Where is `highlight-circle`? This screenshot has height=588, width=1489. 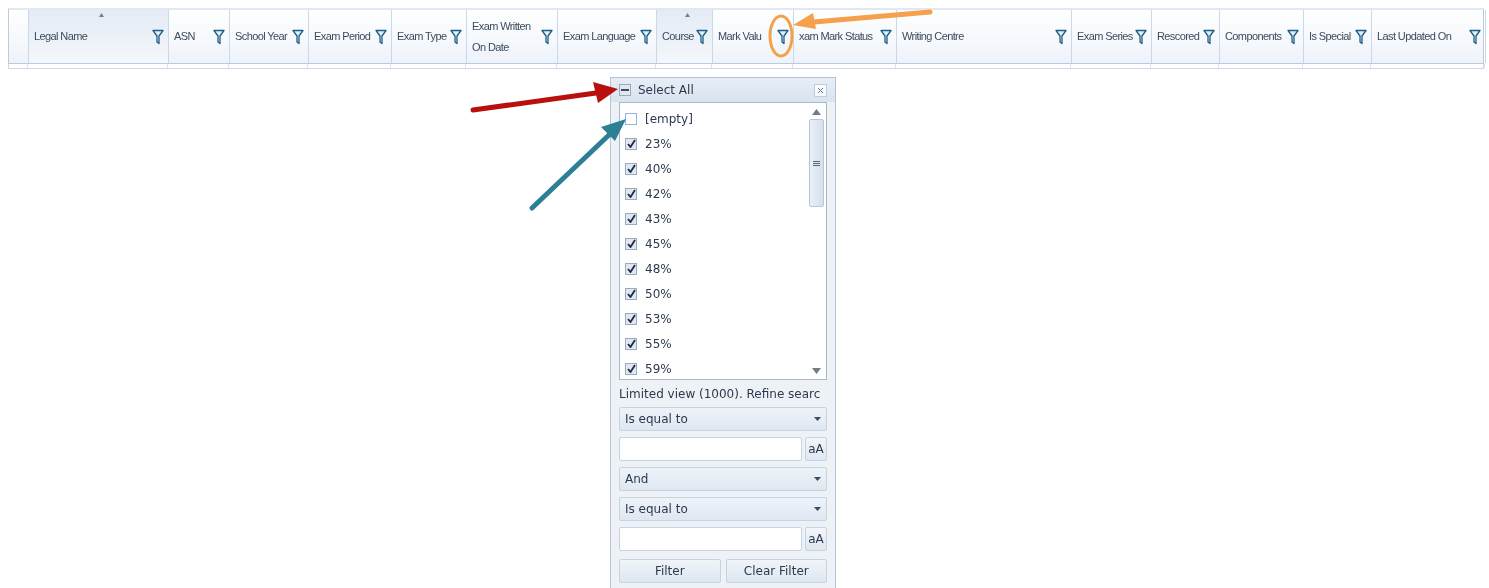 highlight-circle is located at coordinates (781, 36).